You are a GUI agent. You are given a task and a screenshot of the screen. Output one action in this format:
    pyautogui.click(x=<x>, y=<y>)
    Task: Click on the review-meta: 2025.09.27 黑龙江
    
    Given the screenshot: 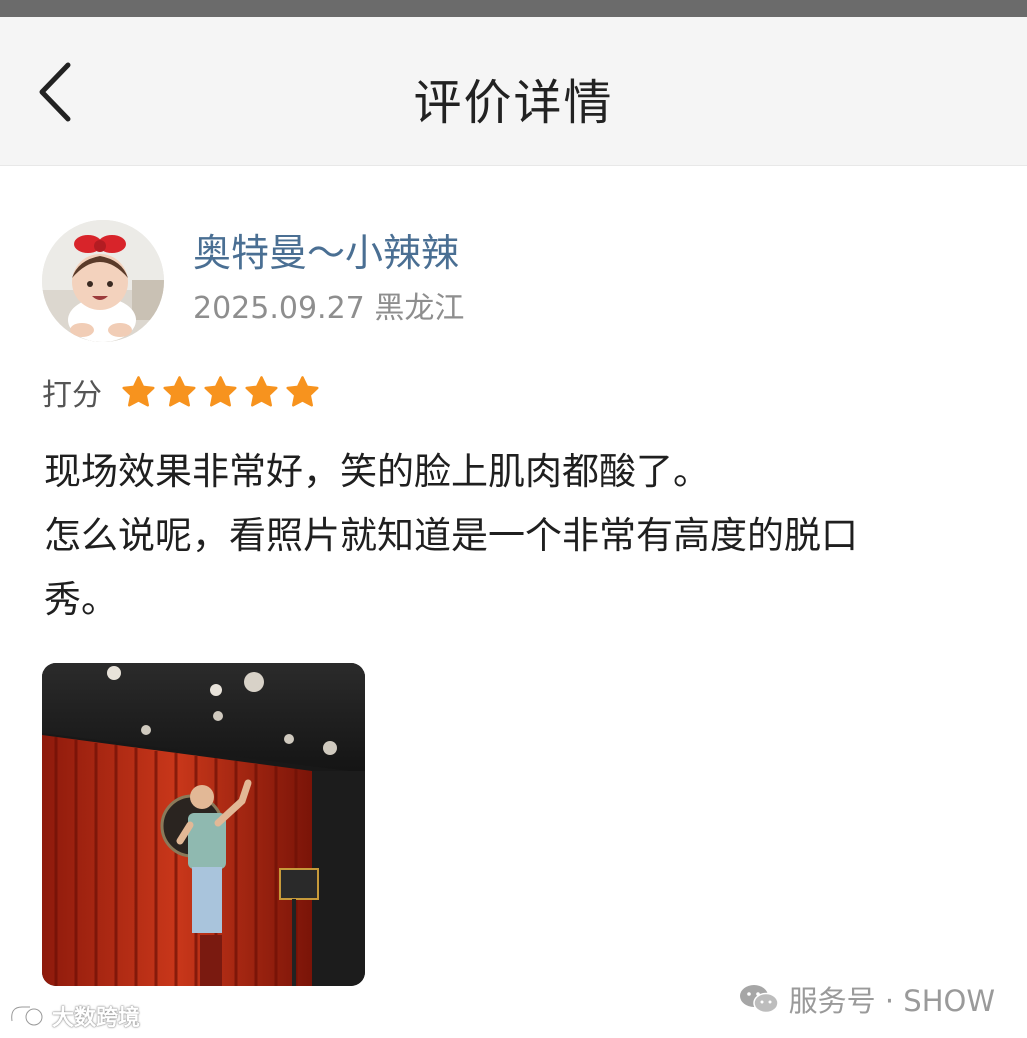 What is the action you would take?
    pyautogui.click(x=328, y=305)
    